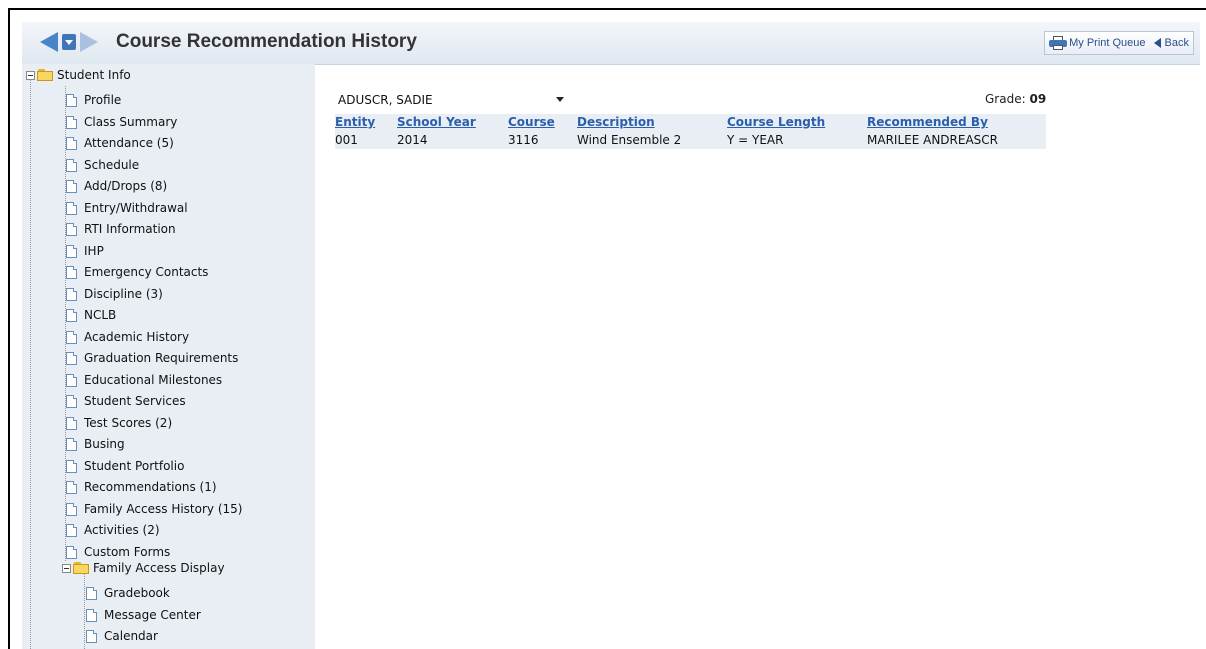  Describe the element at coordinates (776, 122) in the screenshot. I see `column-header-course-length: Course Length` at that location.